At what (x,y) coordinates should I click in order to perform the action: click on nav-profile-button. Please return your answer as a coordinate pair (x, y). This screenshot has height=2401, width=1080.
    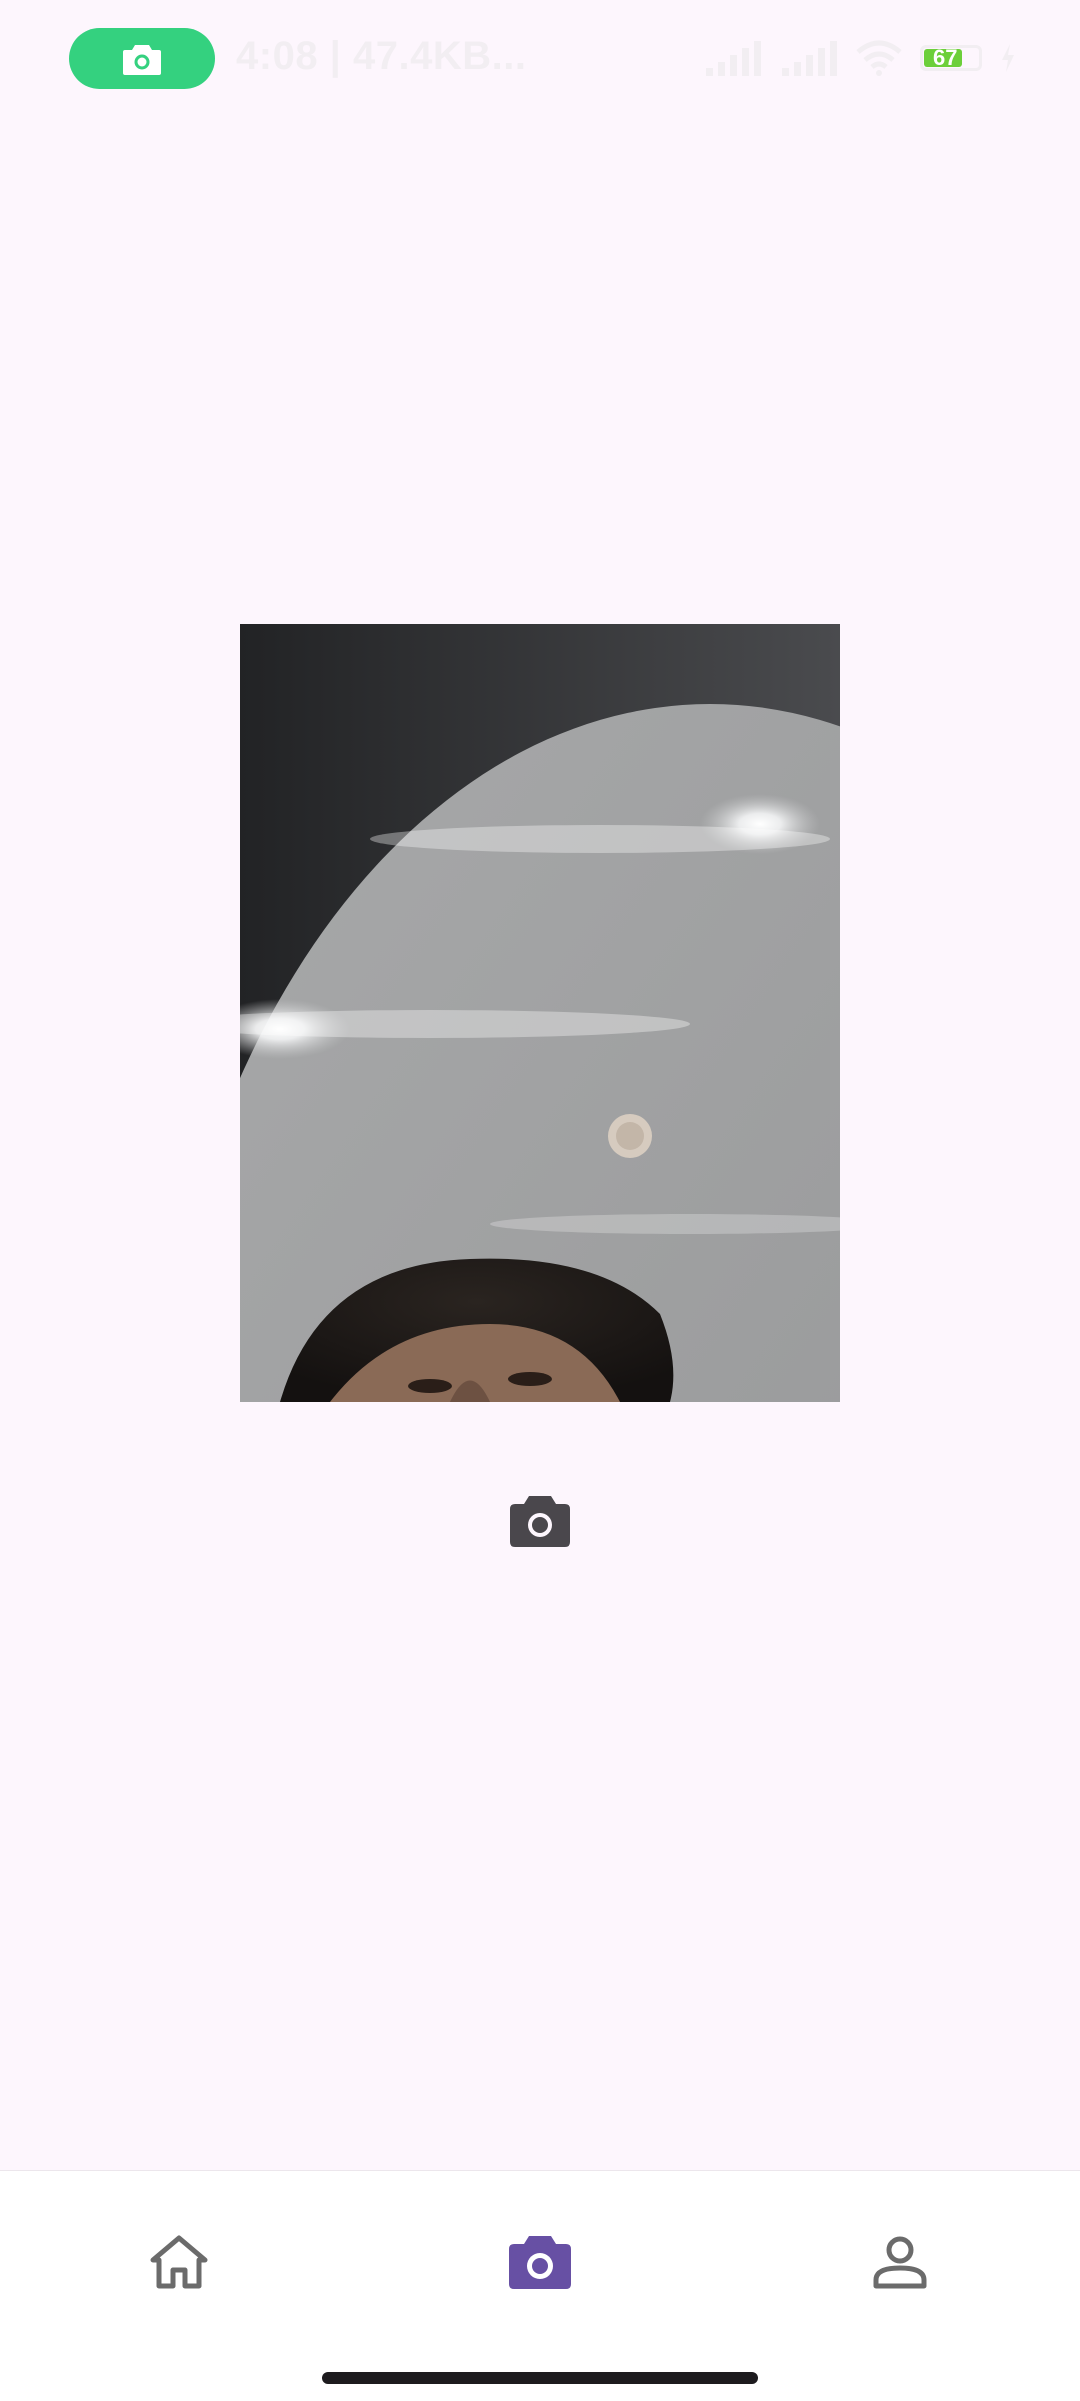
    Looking at the image, I should click on (900, 2262).